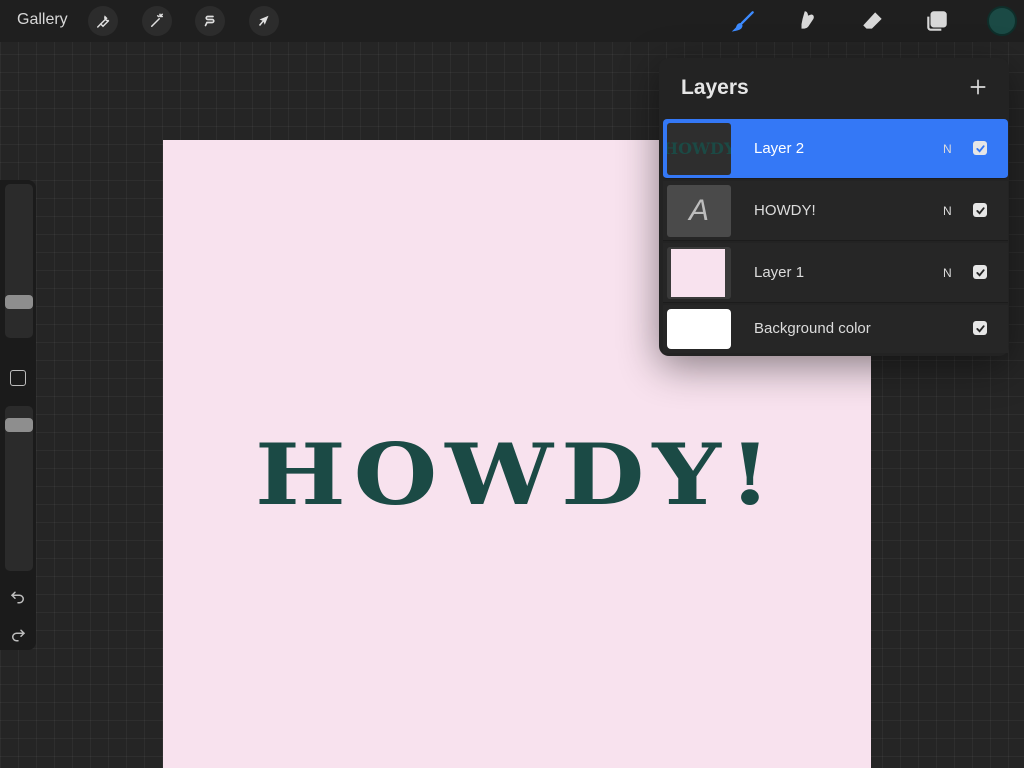 The width and height of the screenshot is (1024, 768). I want to click on modify-button, so click(18, 378).